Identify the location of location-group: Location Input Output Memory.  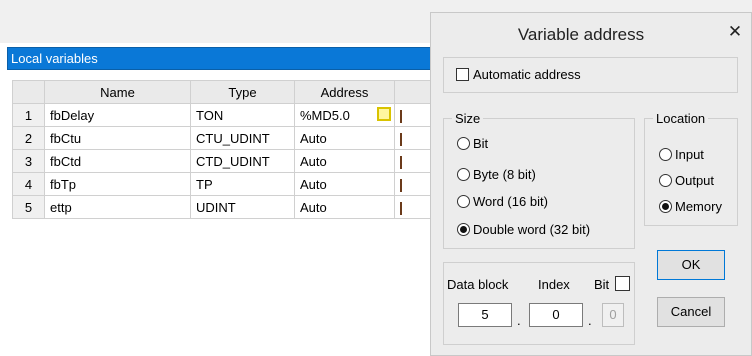
(691, 168).